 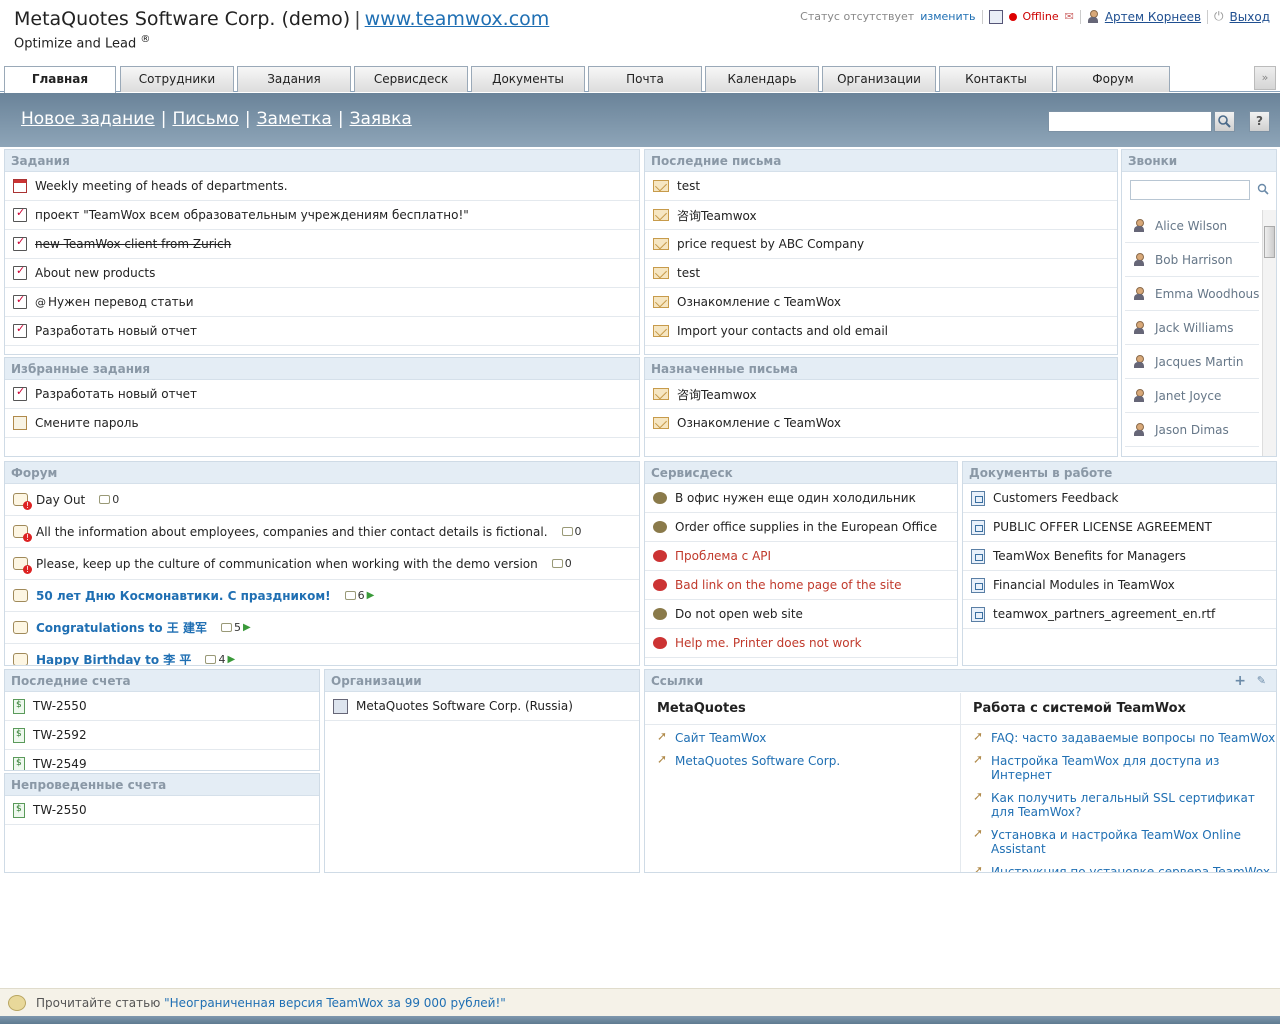 What do you see at coordinates (322, 423) in the screenshot?
I see `task-row: Смените пароль` at bounding box center [322, 423].